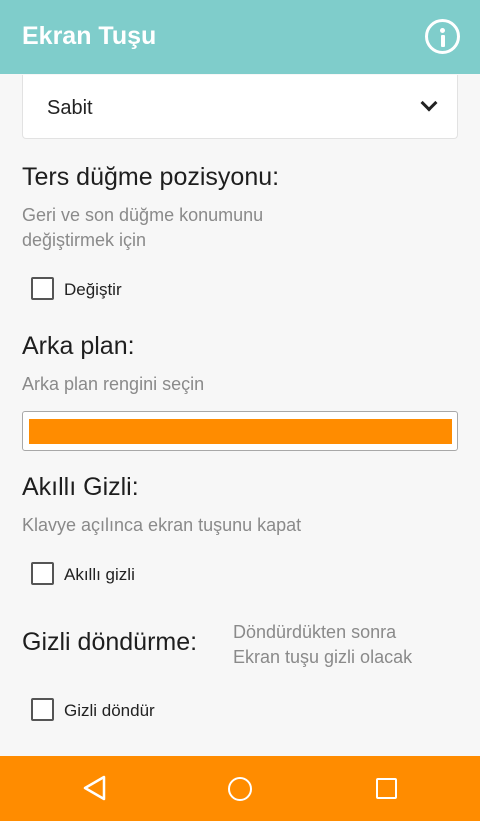  What do you see at coordinates (240, 789) in the screenshot?
I see `home-icon` at bounding box center [240, 789].